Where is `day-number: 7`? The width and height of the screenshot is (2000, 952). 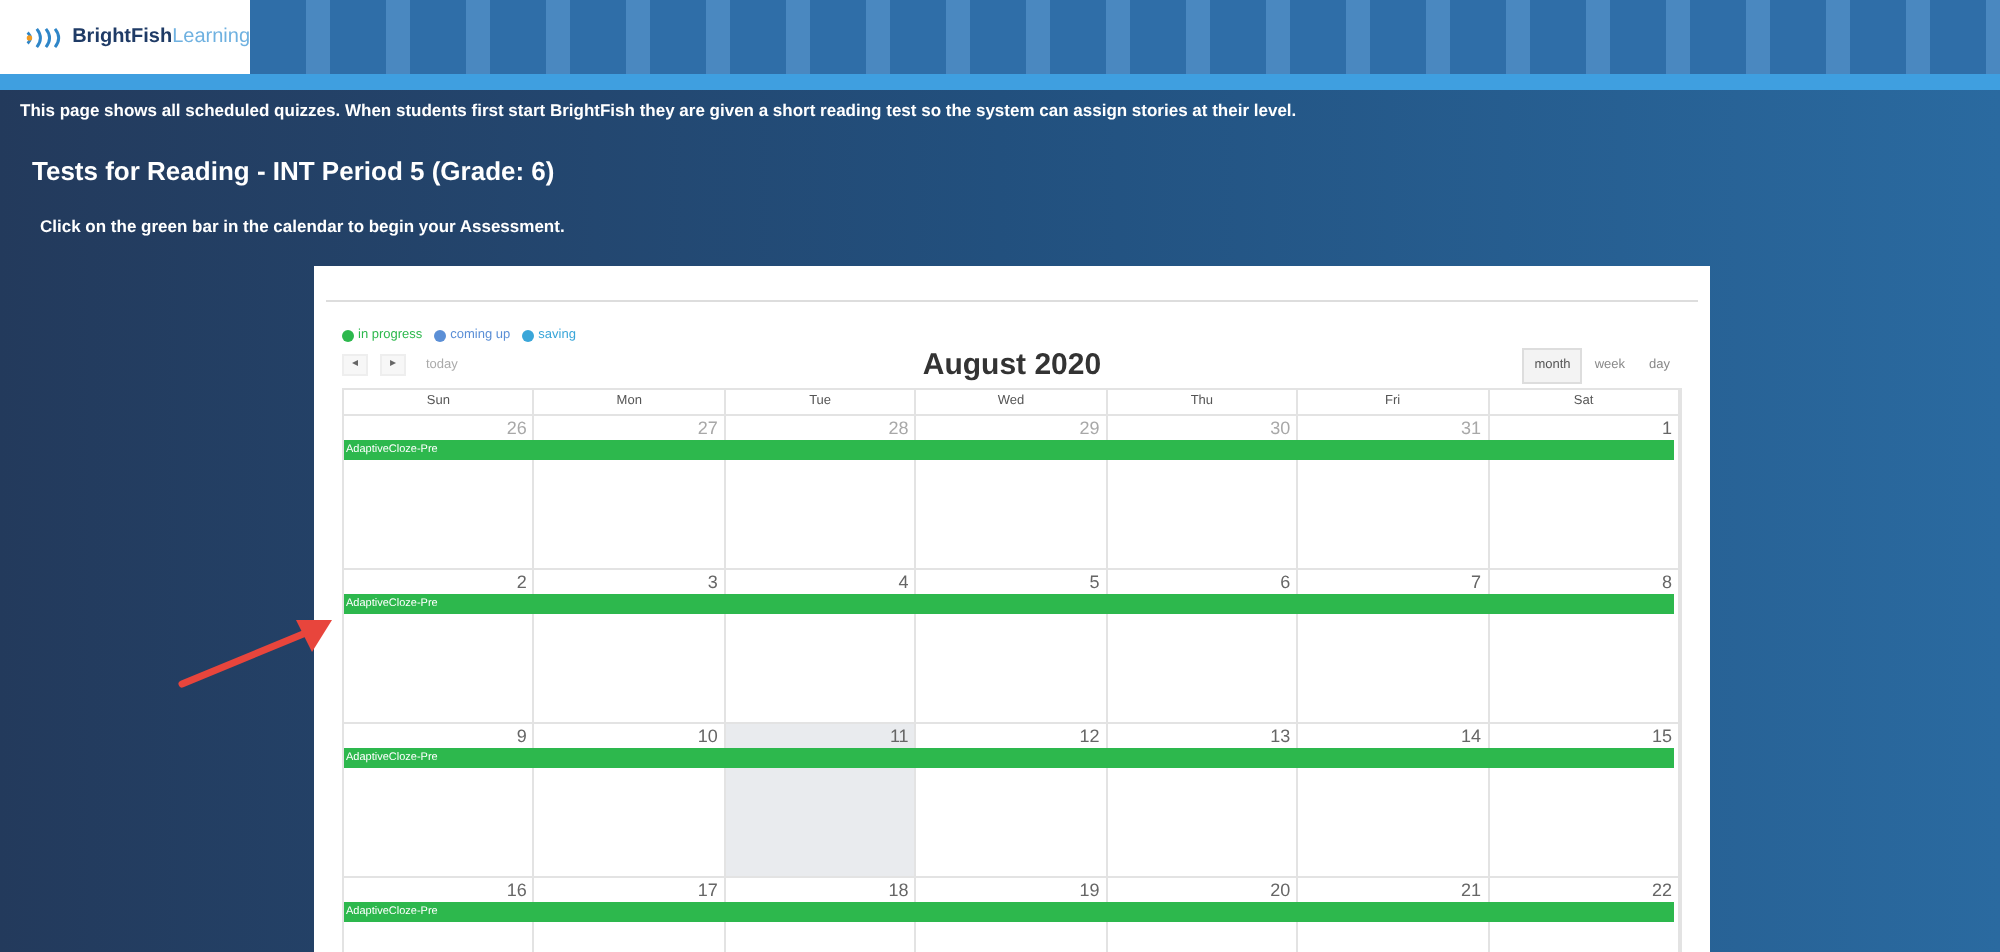 day-number: 7 is located at coordinates (1476, 581).